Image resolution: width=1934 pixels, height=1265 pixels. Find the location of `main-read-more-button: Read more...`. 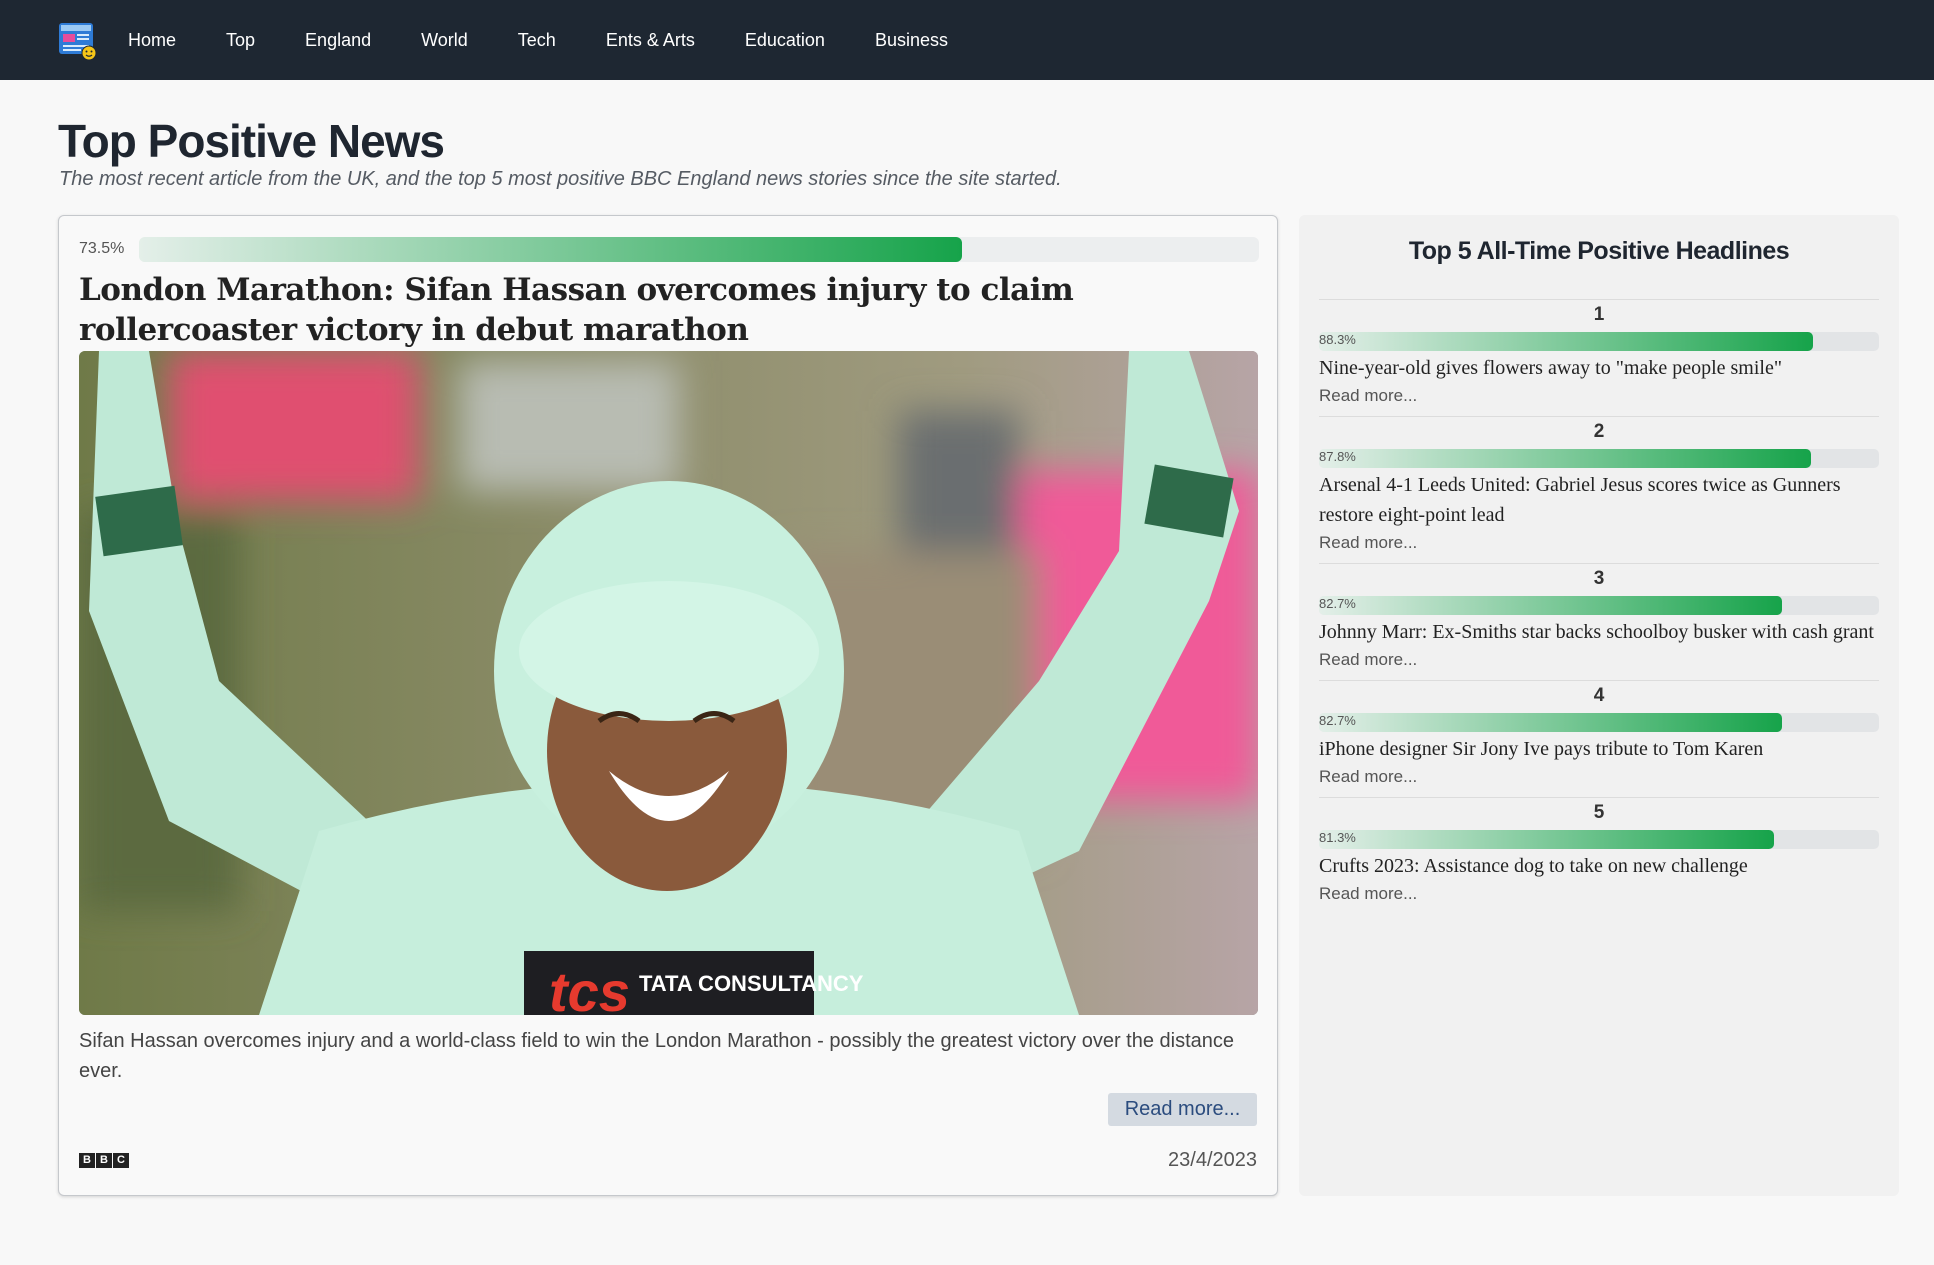

main-read-more-button: Read more... is located at coordinates (1182, 1109).